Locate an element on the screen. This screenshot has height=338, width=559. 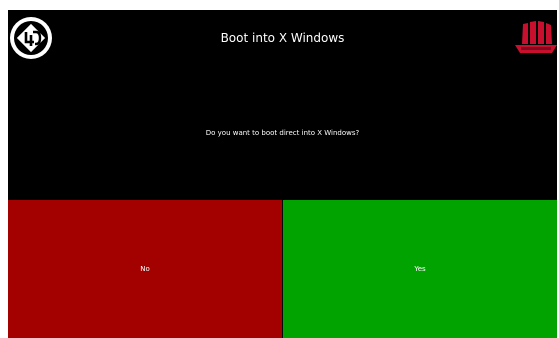
no-button-label: No is located at coordinates (145, 269).